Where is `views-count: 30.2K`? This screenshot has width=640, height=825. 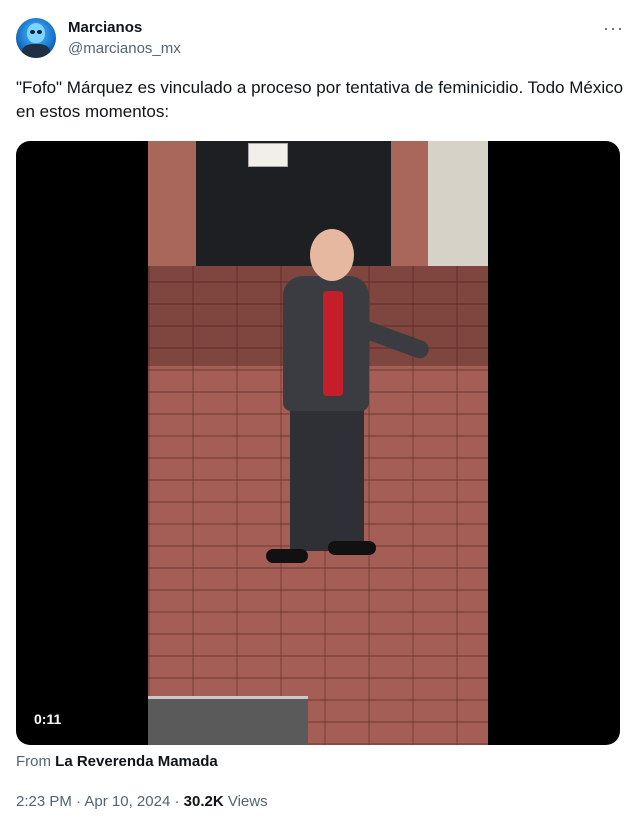
views-count: 30.2K is located at coordinates (203, 801).